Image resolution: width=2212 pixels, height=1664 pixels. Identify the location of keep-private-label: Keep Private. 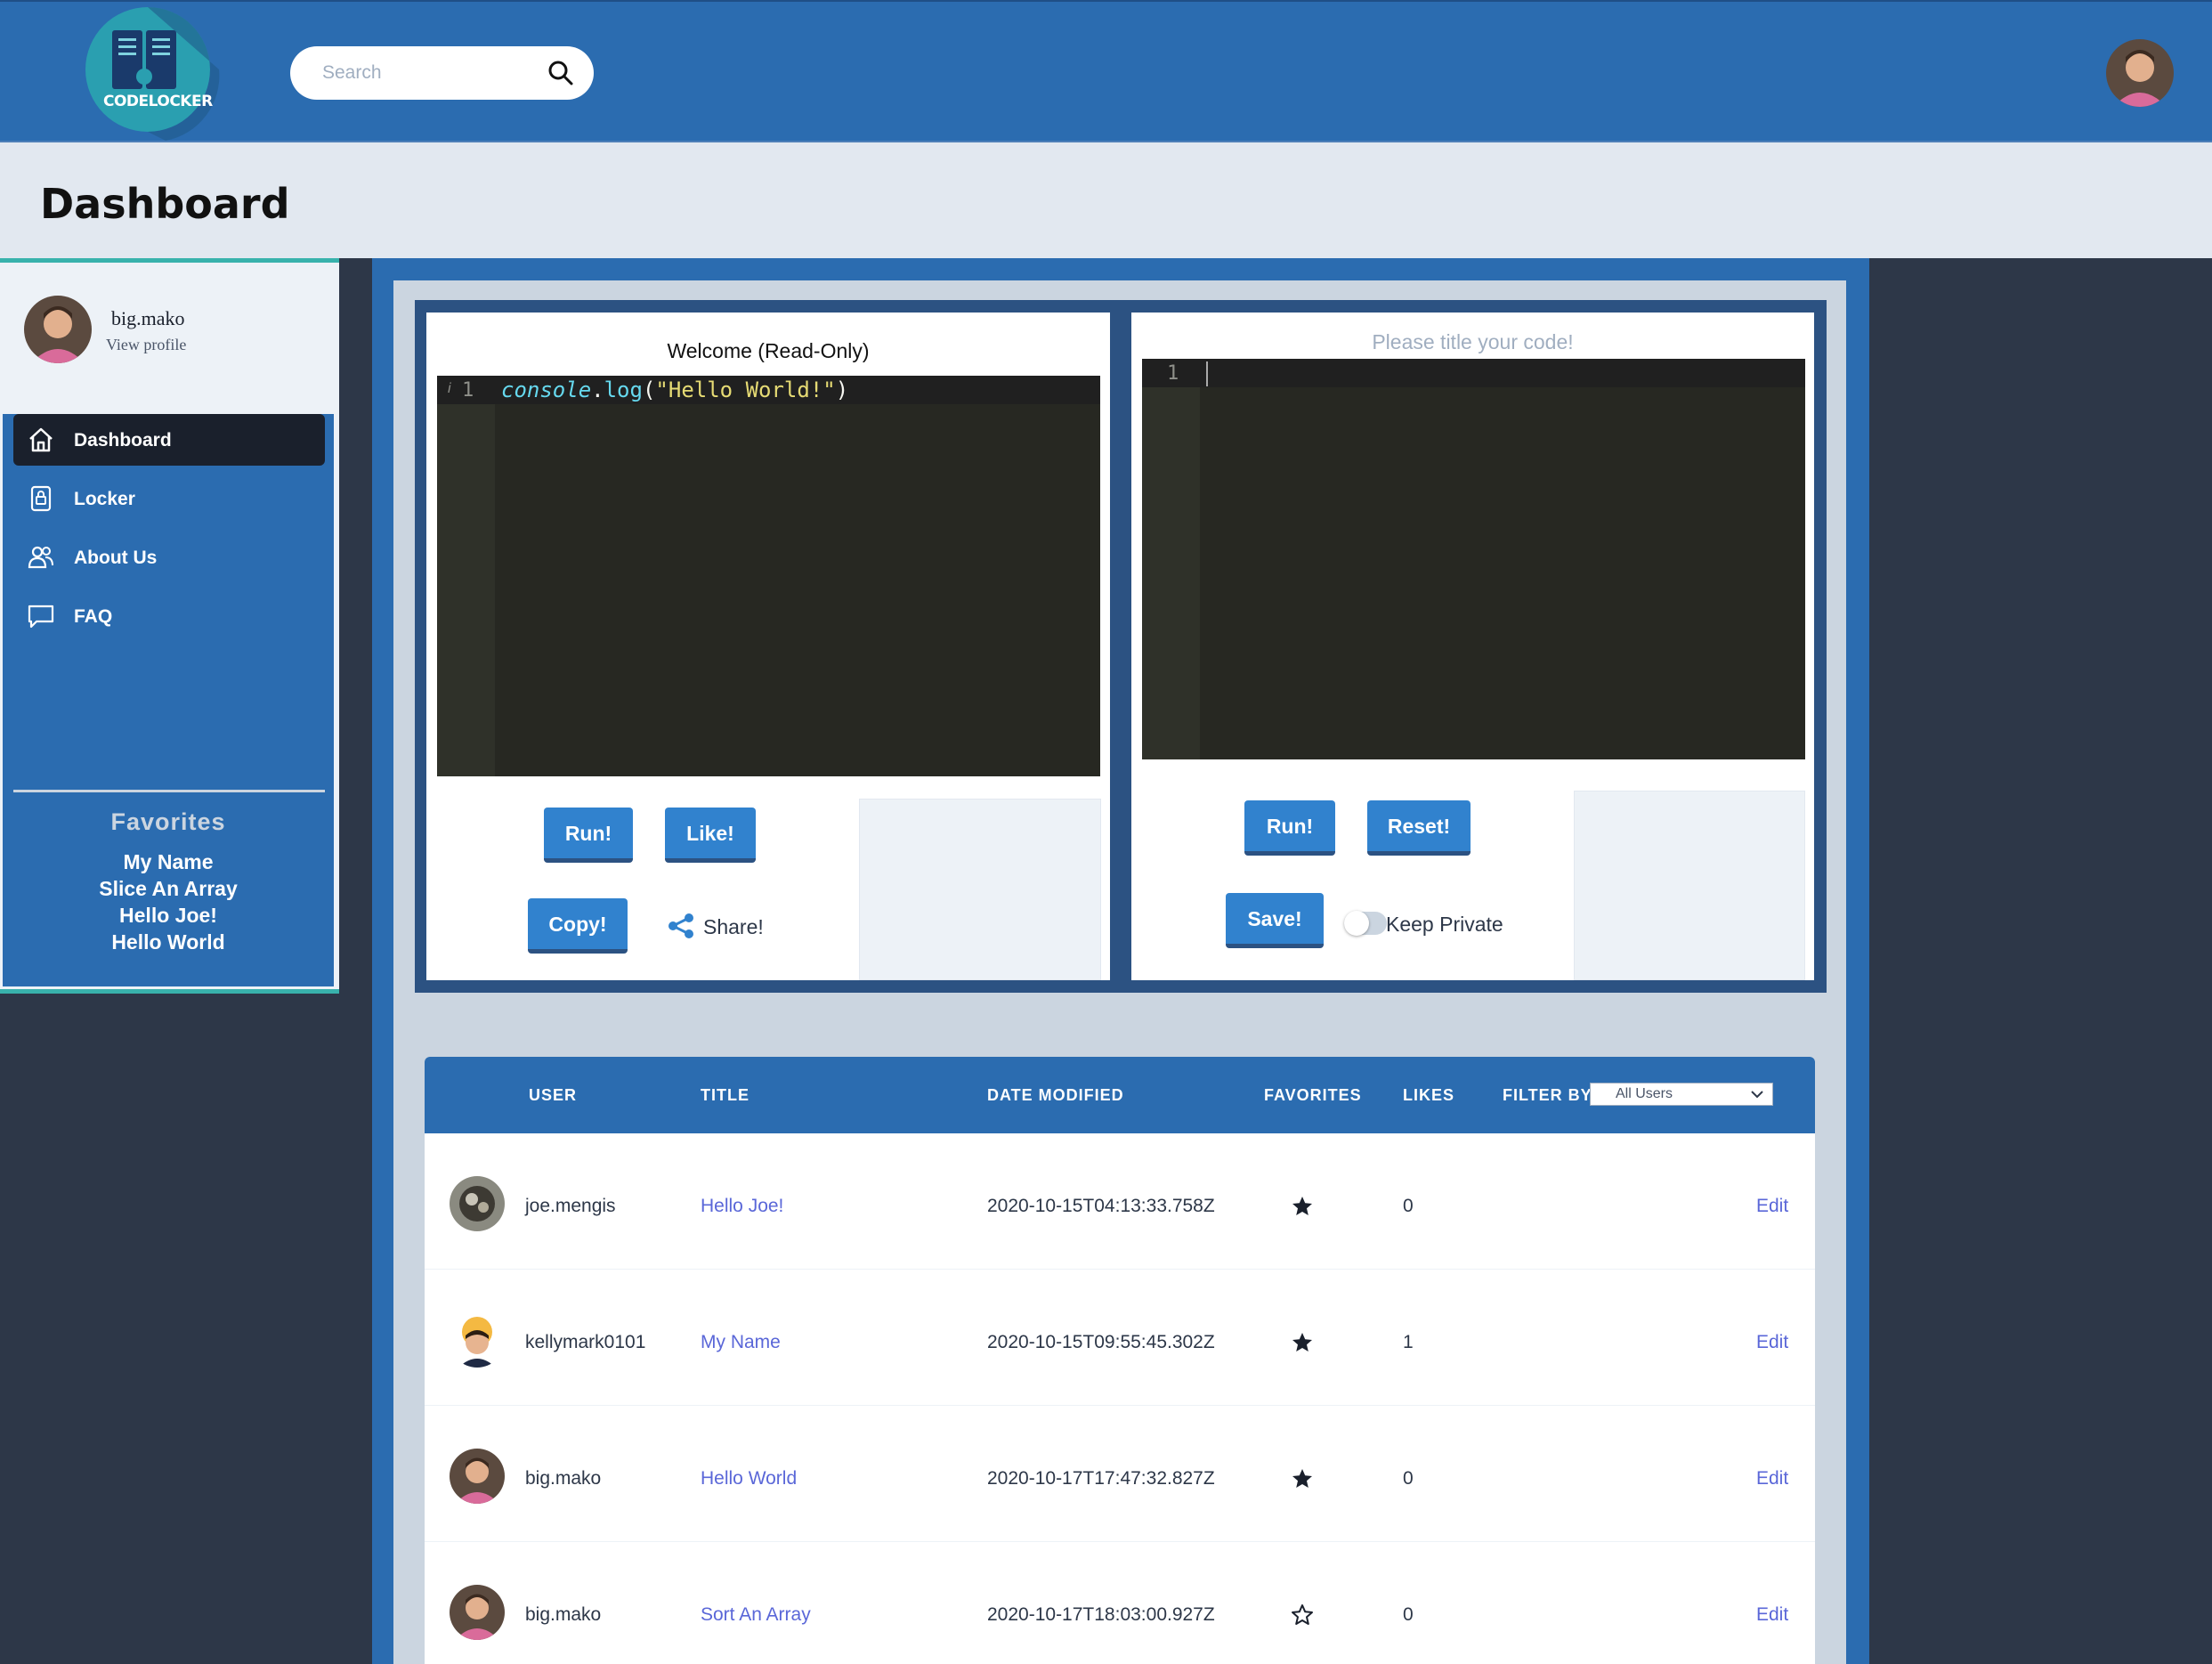
(1444, 924).